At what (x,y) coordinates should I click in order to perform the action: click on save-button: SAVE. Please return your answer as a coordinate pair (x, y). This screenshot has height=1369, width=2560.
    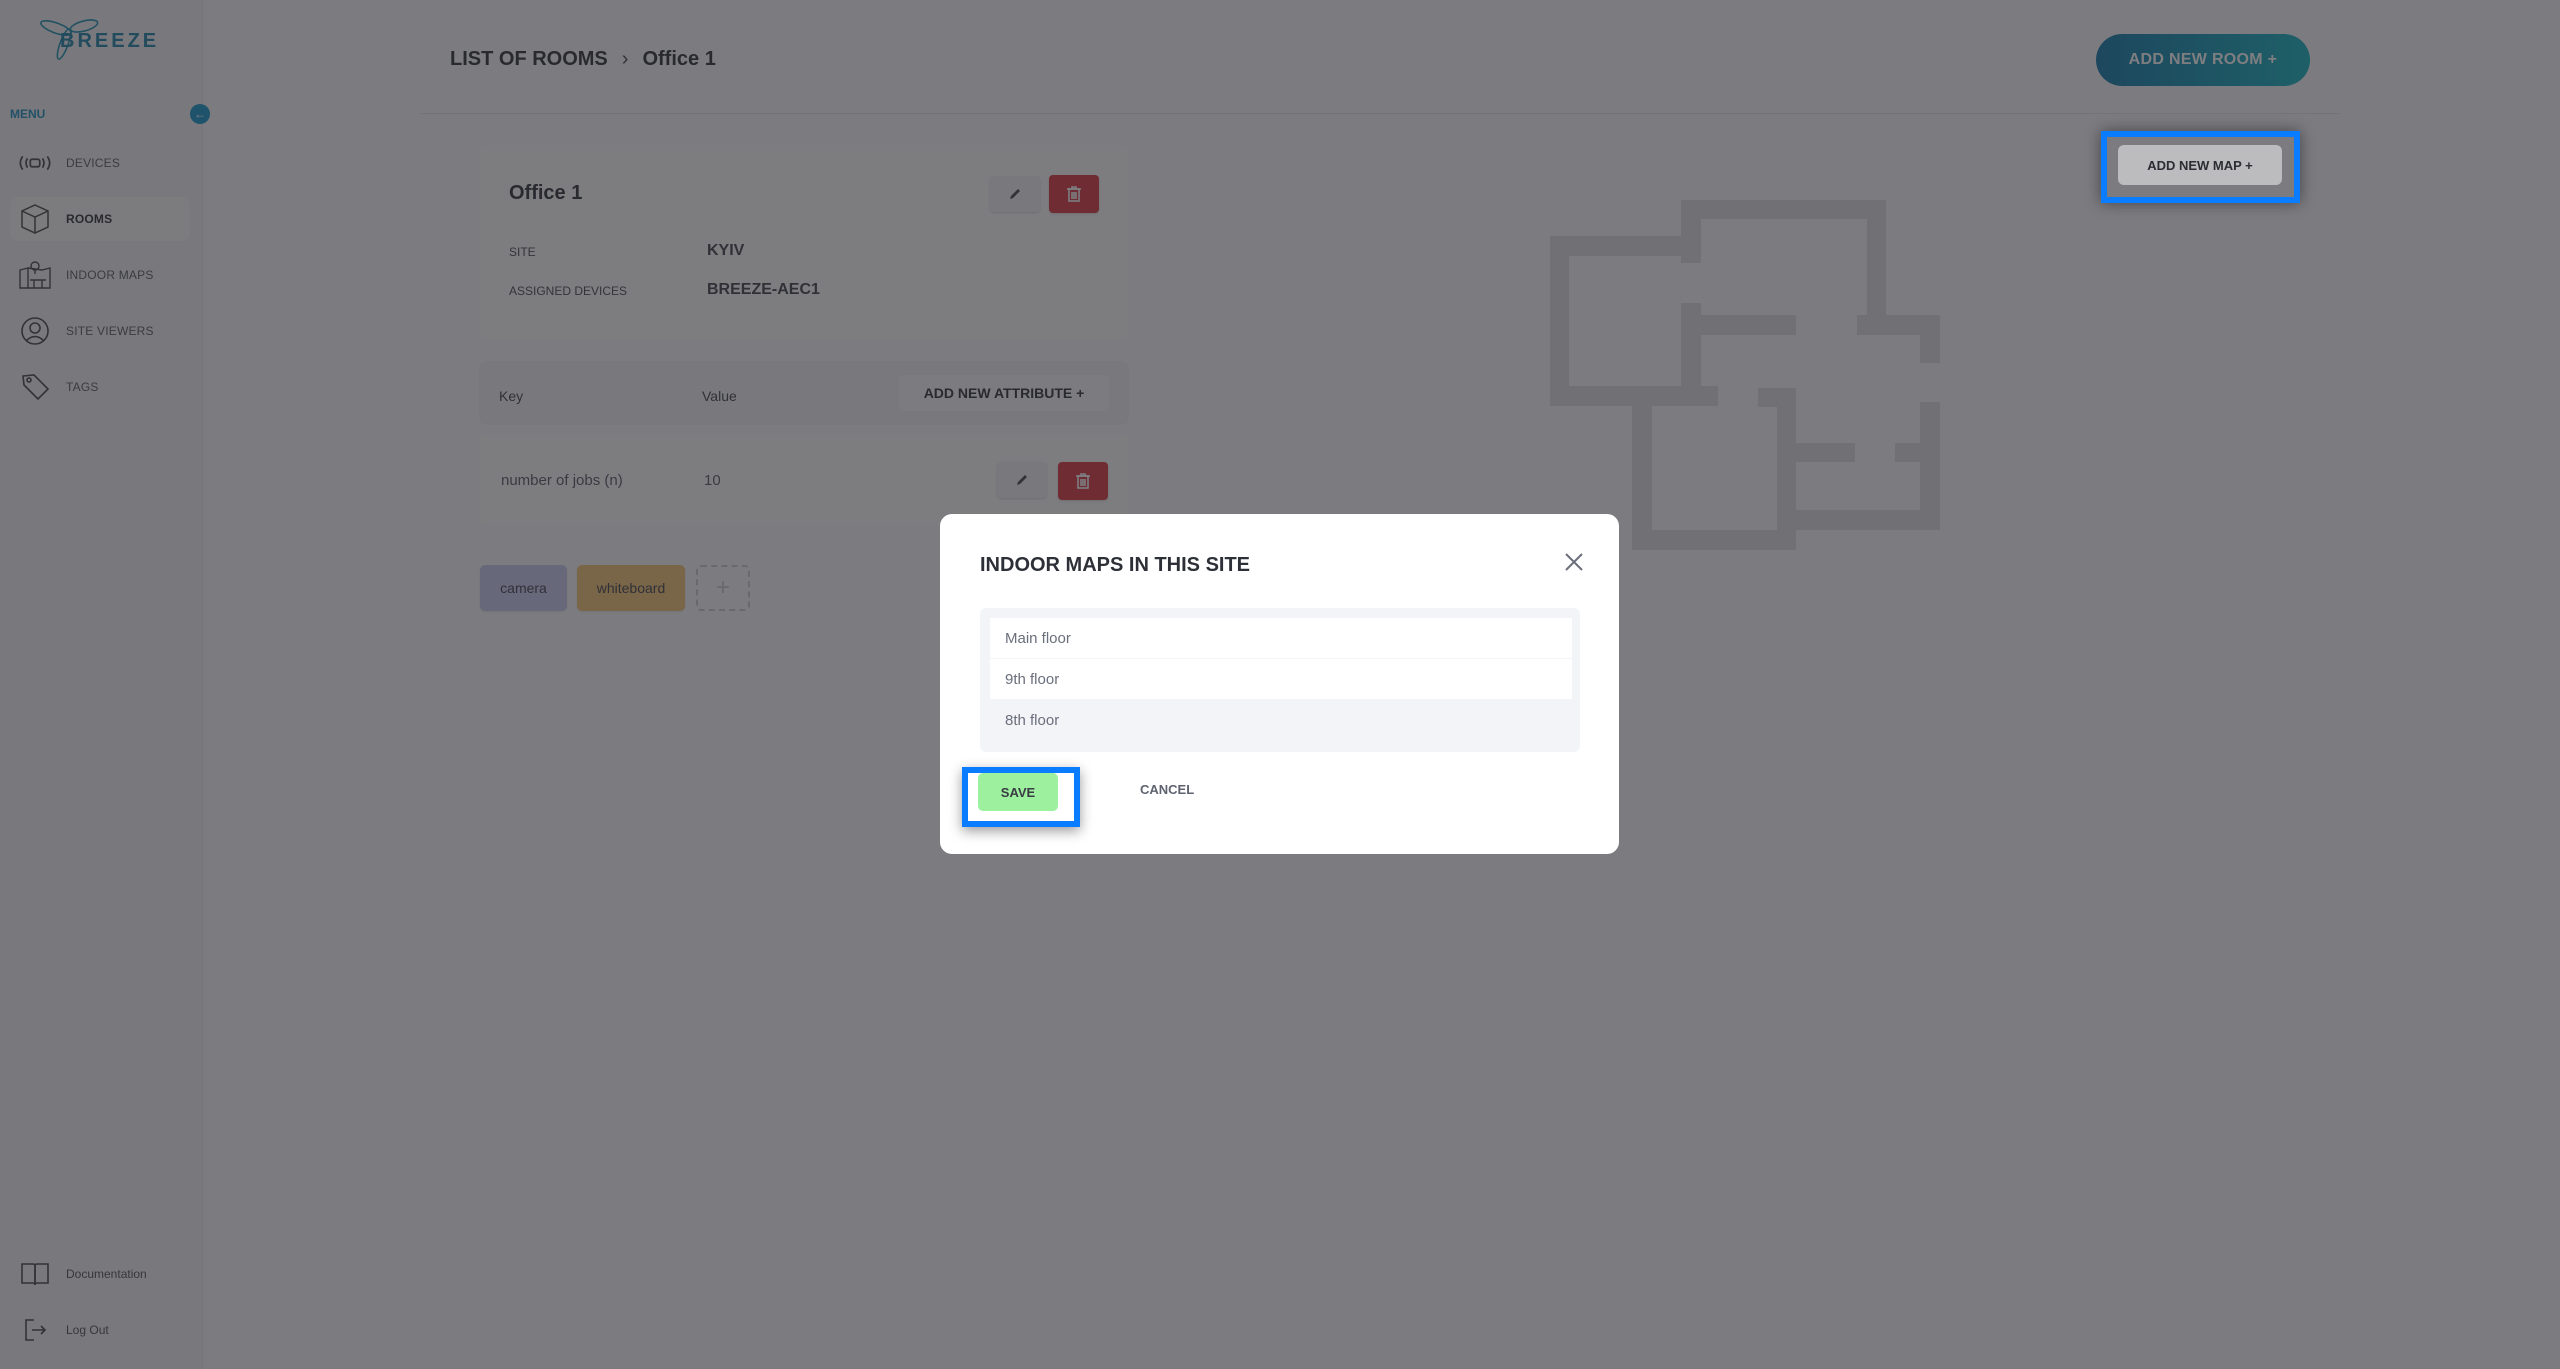
    Looking at the image, I should click on (1018, 792).